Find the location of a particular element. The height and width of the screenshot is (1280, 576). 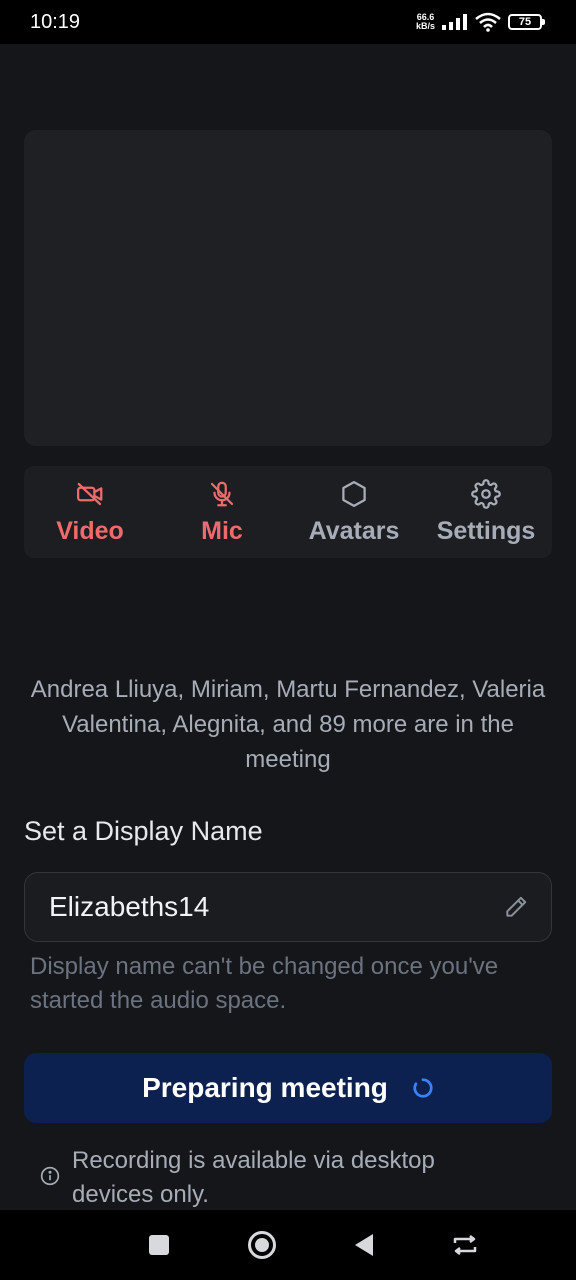

display-name-title: Set a Display Name is located at coordinates (143, 831).